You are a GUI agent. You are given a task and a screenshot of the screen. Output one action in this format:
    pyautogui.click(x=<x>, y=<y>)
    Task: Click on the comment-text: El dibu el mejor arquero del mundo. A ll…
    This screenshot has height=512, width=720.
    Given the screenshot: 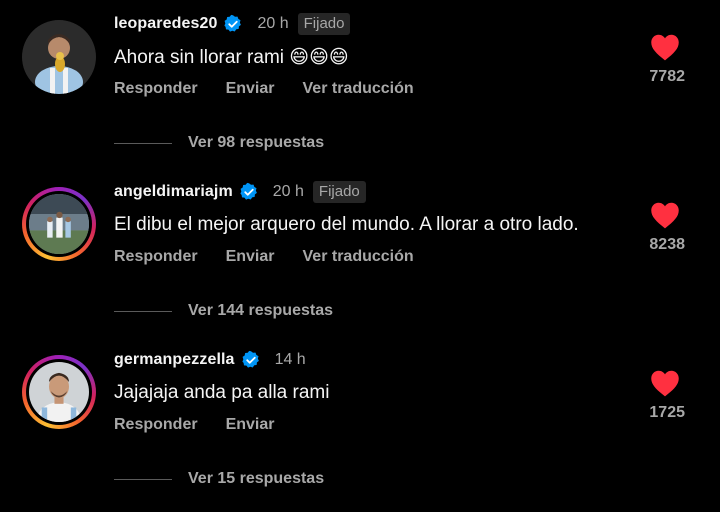 What is the action you would take?
    pyautogui.click(x=346, y=224)
    